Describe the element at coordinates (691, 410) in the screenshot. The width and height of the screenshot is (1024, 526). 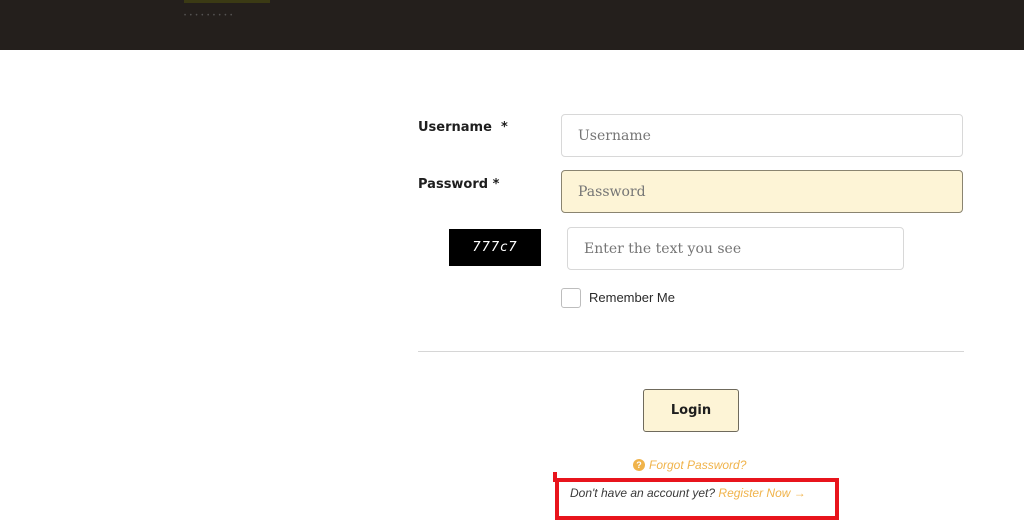
I see `login-button: Login` at that location.